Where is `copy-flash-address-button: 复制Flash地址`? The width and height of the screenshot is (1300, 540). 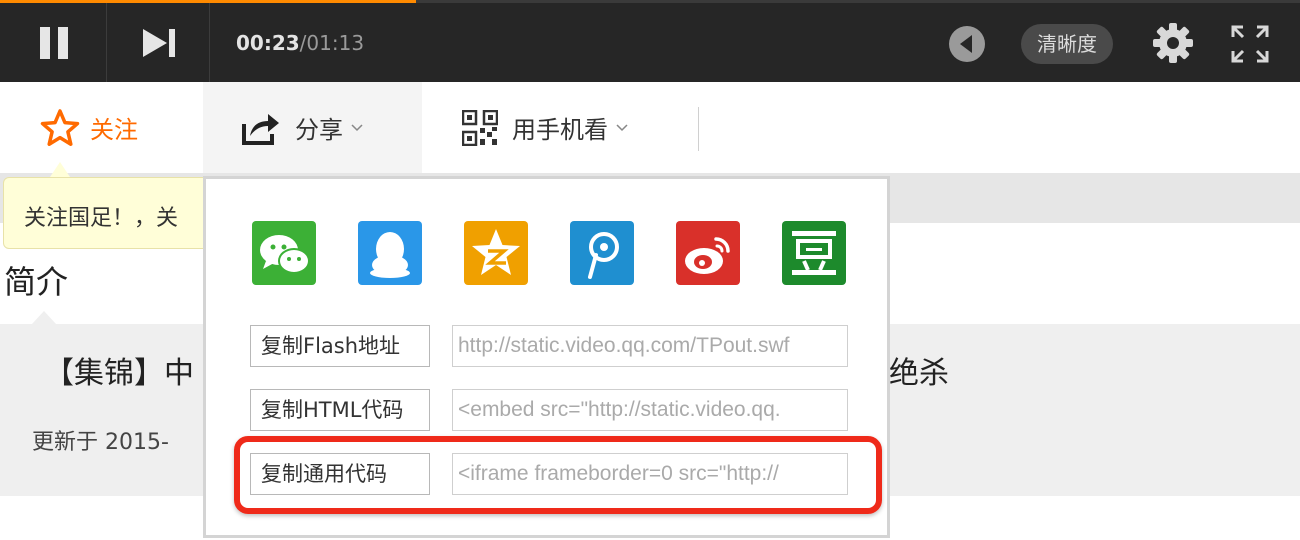 copy-flash-address-button: 复制Flash地址 is located at coordinates (340, 346).